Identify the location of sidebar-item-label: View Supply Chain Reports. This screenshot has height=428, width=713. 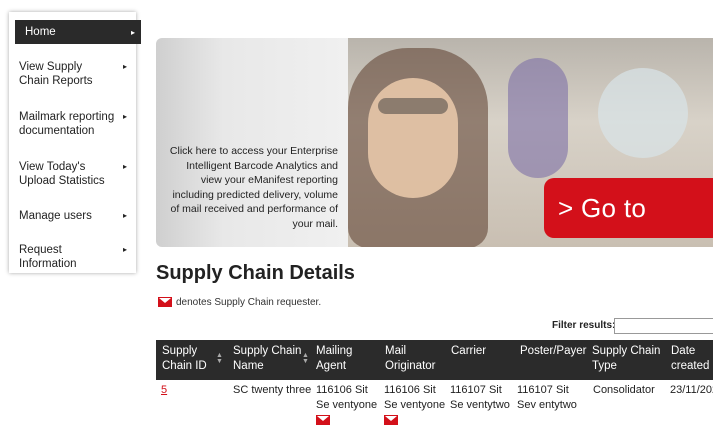
(56, 74).